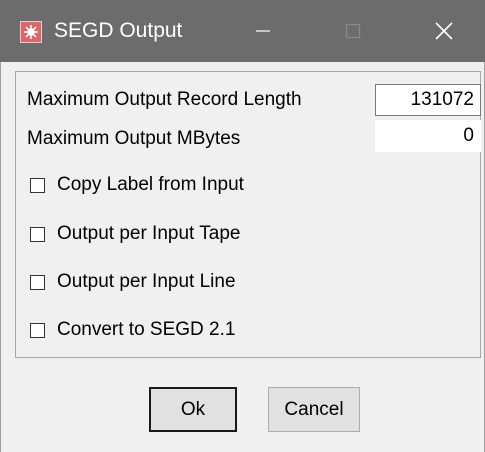  Describe the element at coordinates (37, 234) in the screenshot. I see `output-per-tape-checkbox` at that location.